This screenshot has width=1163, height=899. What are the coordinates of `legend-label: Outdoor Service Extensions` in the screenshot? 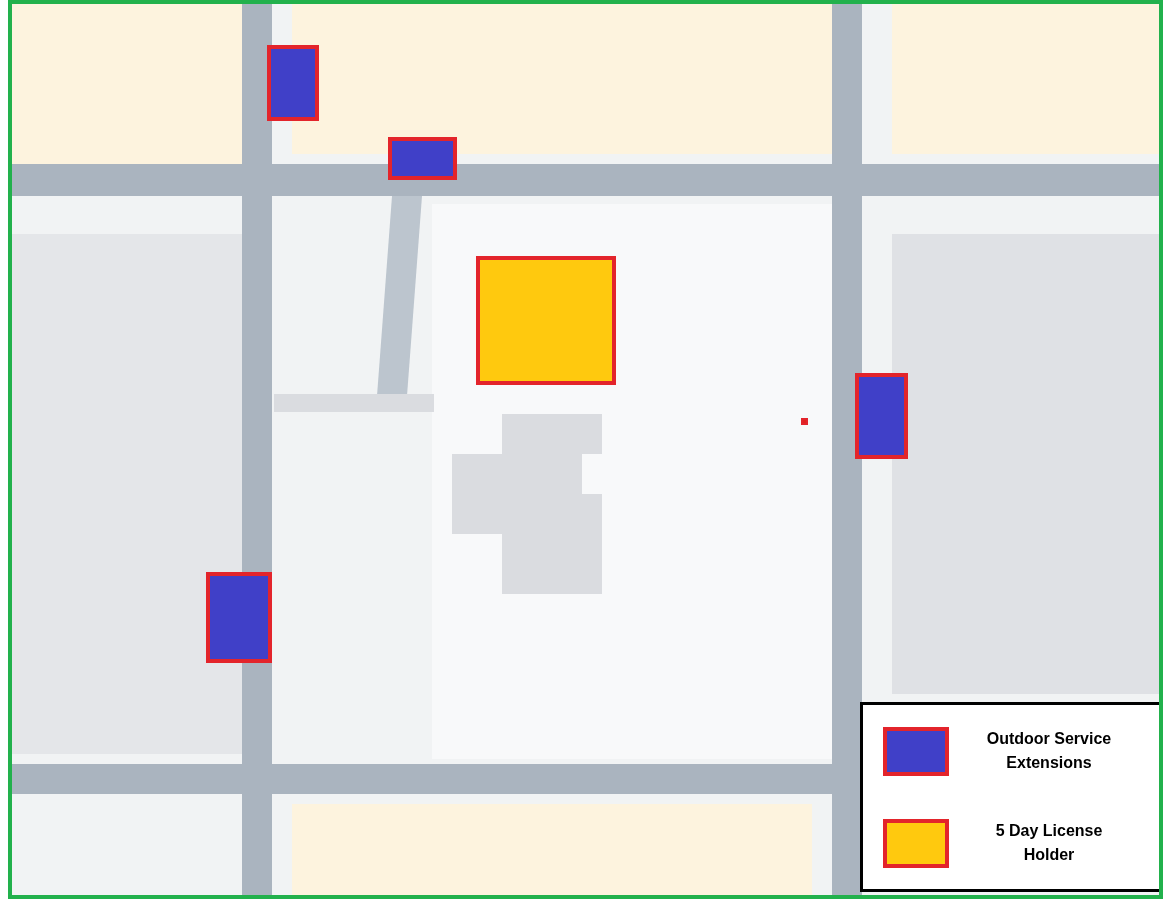 It's located at (1049, 751).